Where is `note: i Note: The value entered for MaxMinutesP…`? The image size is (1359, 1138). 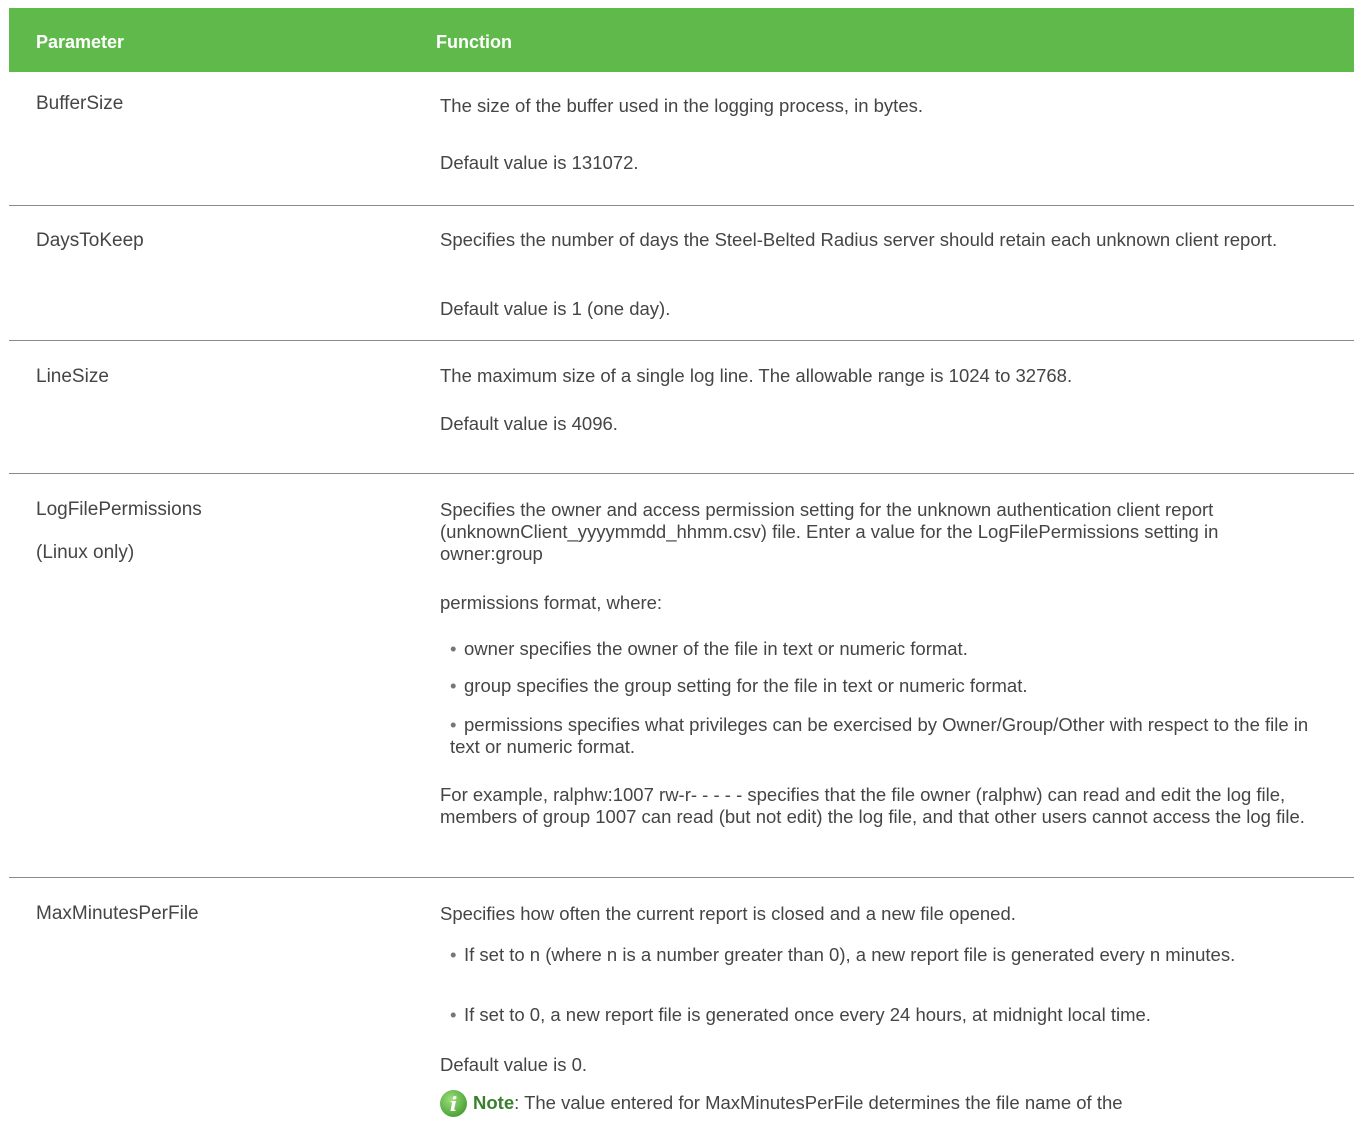 note: i Note: The value entered for MaxMinutesP… is located at coordinates (879, 1103).